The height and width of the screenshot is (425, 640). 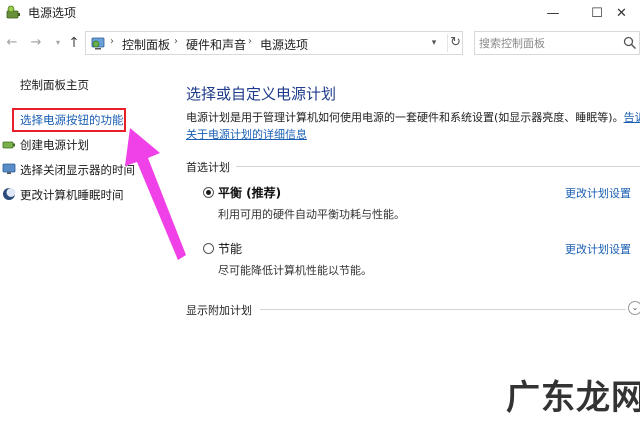 I want to click on breadcrumb-power-options: 电源选项, so click(x=284, y=44).